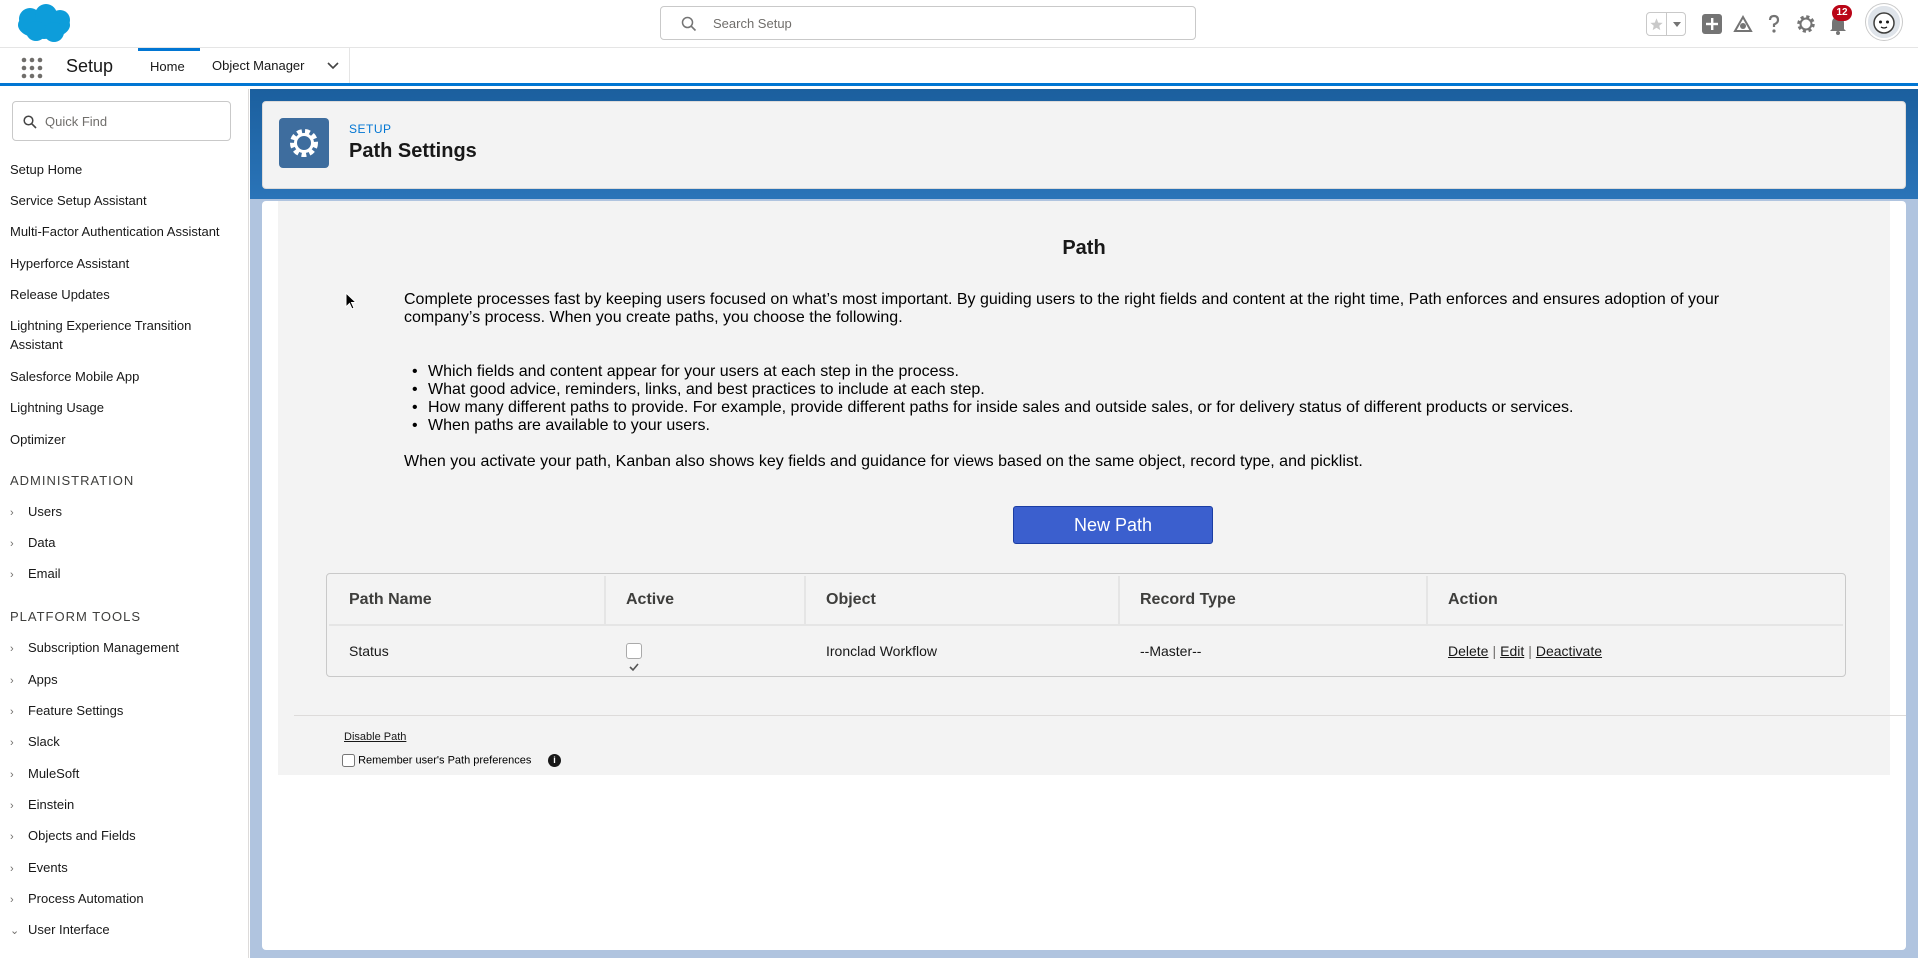 Image resolution: width=1918 pixels, height=958 pixels. I want to click on sidebar-item-optimizer: Optimizer, so click(125, 439).